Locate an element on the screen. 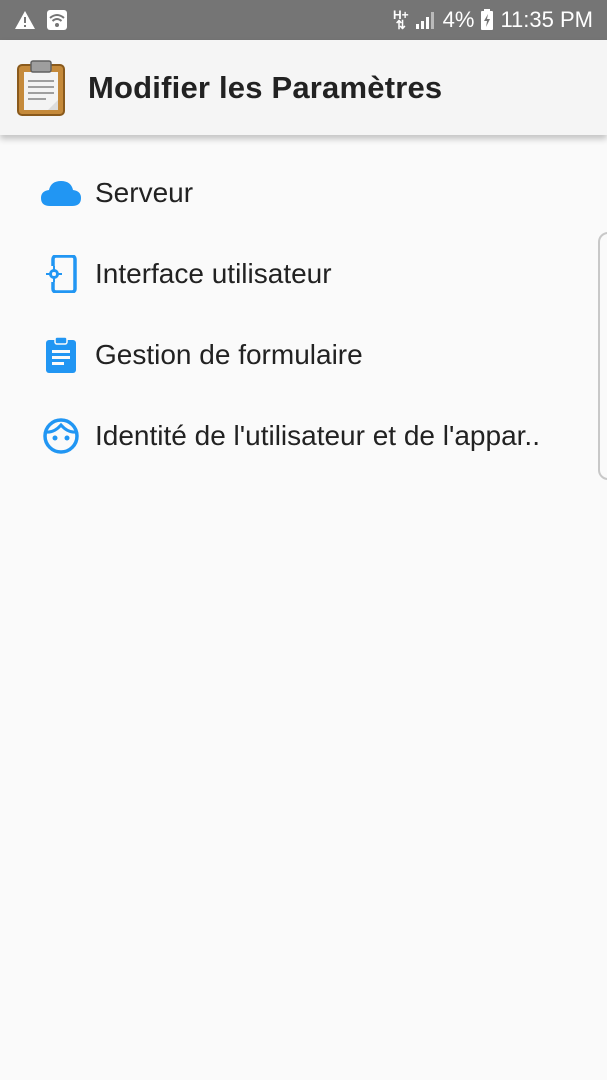 Image resolution: width=607 pixels, height=1080 pixels. warning-icon is located at coordinates (25, 20).